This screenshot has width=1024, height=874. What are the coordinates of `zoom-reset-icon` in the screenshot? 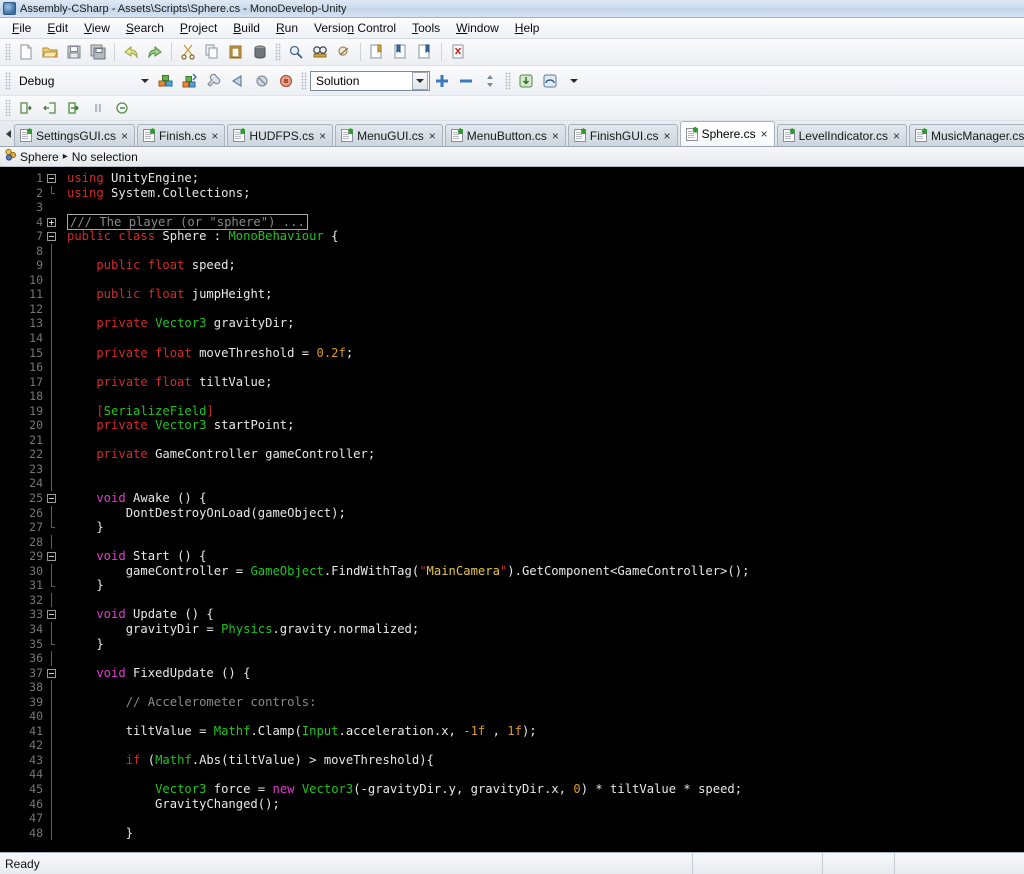 It's located at (490, 81).